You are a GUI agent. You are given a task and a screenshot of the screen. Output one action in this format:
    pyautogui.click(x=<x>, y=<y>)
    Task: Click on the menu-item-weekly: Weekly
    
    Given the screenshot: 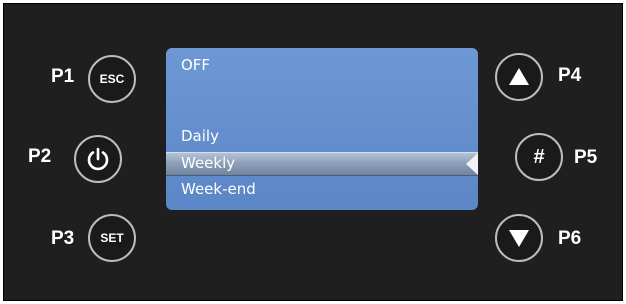 What is the action you would take?
    pyautogui.click(x=208, y=163)
    